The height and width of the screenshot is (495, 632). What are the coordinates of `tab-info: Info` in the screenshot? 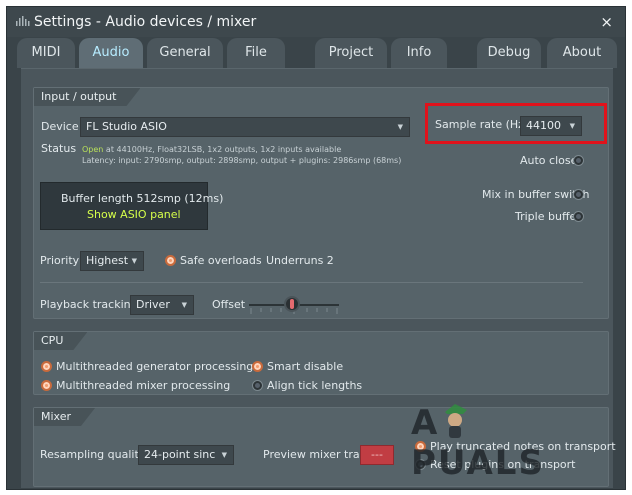 It's located at (419, 53).